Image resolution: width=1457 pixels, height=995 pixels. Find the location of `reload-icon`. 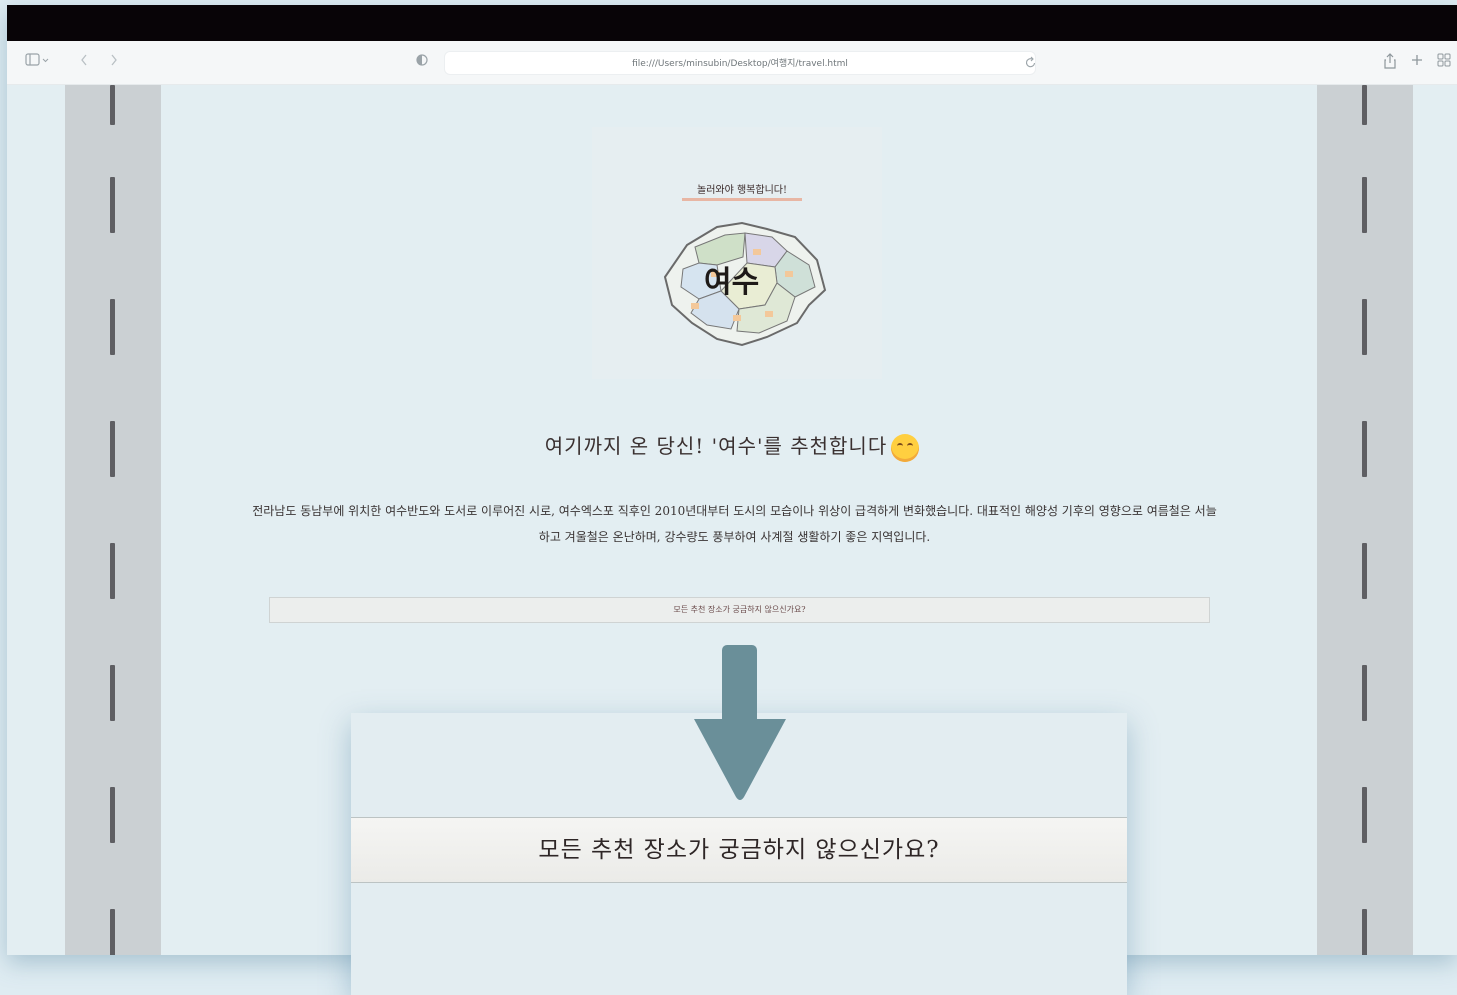

reload-icon is located at coordinates (1031, 64).